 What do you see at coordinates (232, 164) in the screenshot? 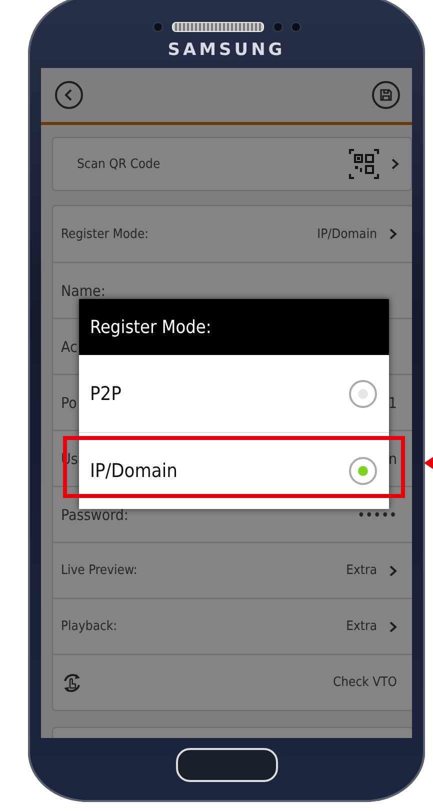
I see `scan-qr-row: Scan QR Code` at bounding box center [232, 164].